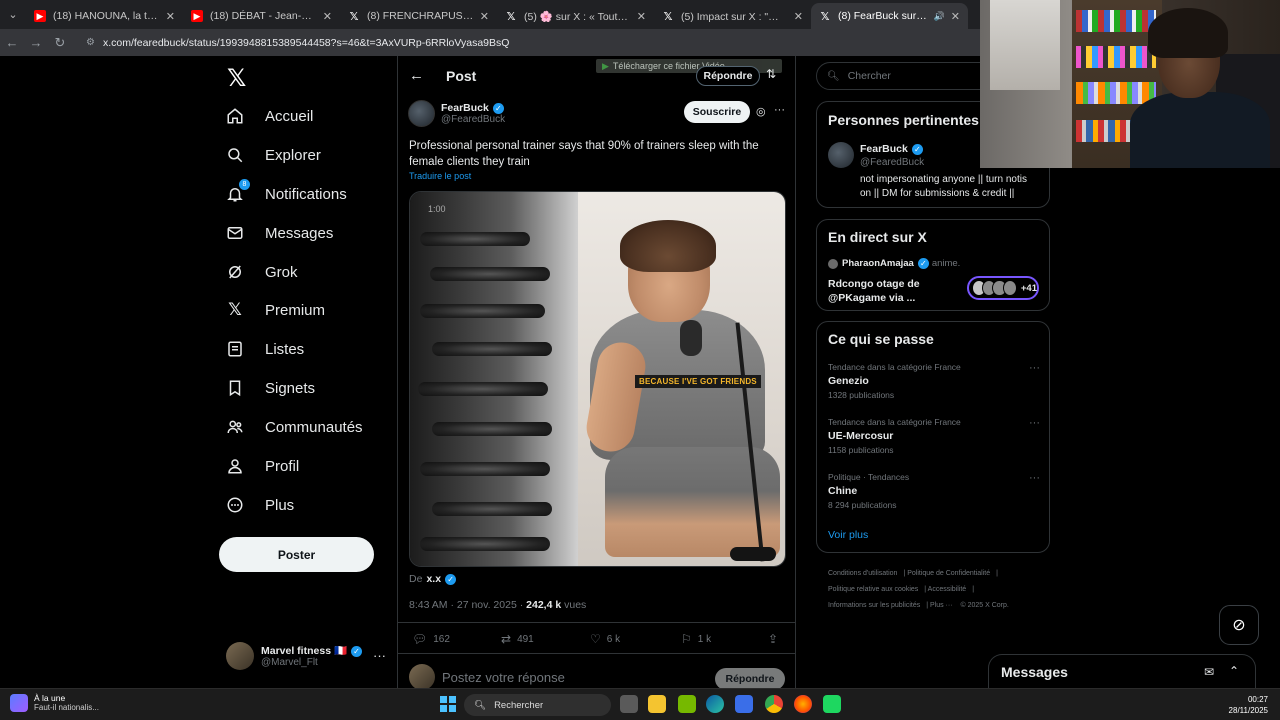  I want to click on video-frame-left, so click(494, 379).